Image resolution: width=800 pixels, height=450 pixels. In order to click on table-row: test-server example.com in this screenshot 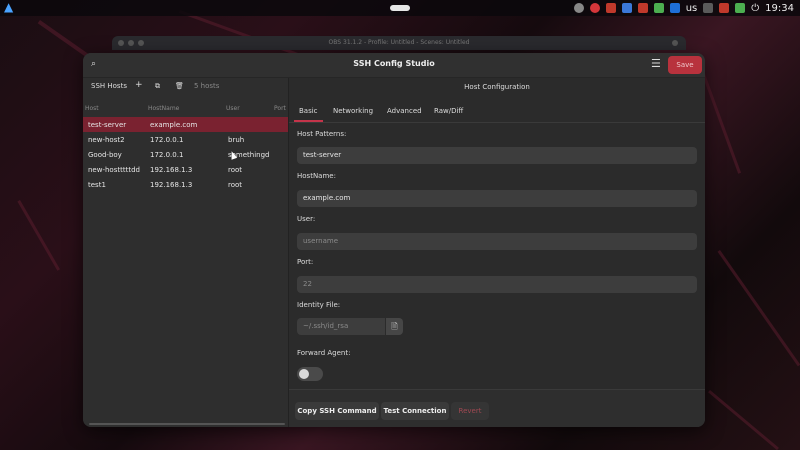, I will do `click(185, 124)`.